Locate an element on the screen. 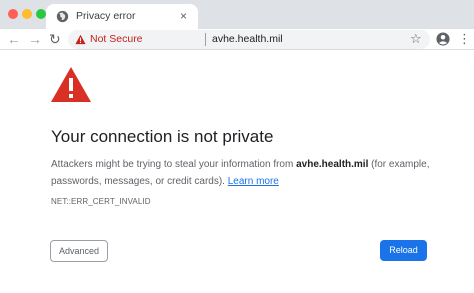 This screenshot has height=293, width=474. reload-icon: ↻ is located at coordinates (55, 39).